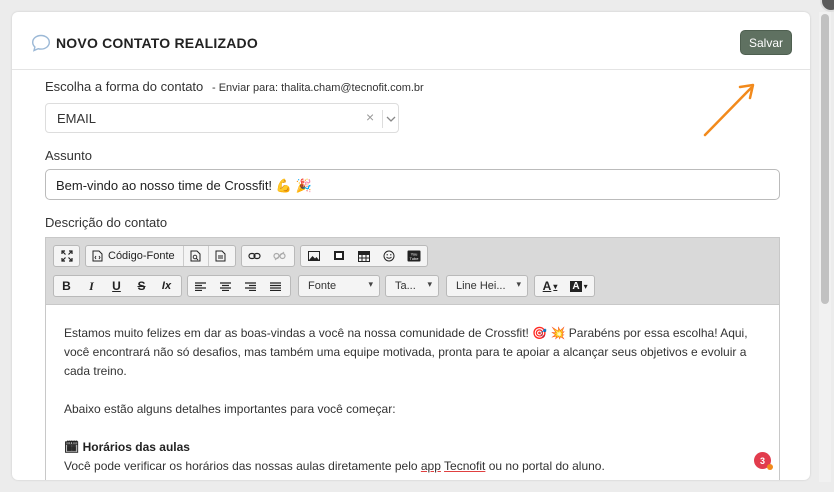 The height and width of the screenshot is (492, 834). Describe the element at coordinates (279, 256) in the screenshot. I see `unlink-icon` at that location.